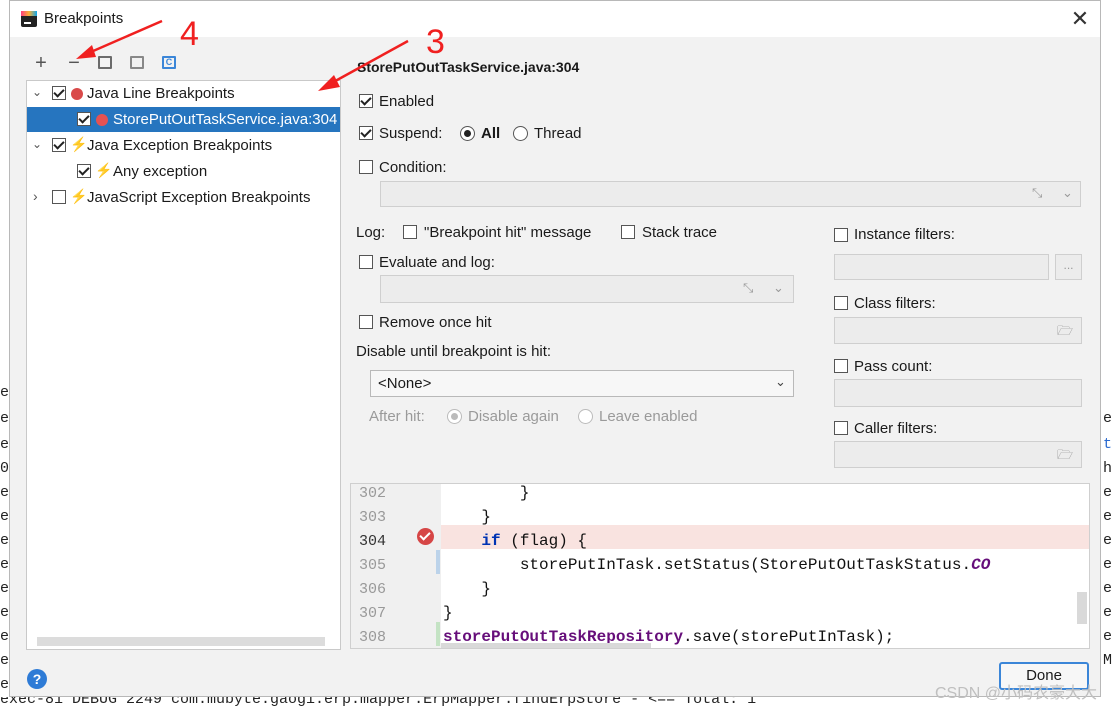 The width and height of the screenshot is (1113, 709). Describe the element at coordinates (1082, 608) in the screenshot. I see `code-vertical-scrollbar` at that location.